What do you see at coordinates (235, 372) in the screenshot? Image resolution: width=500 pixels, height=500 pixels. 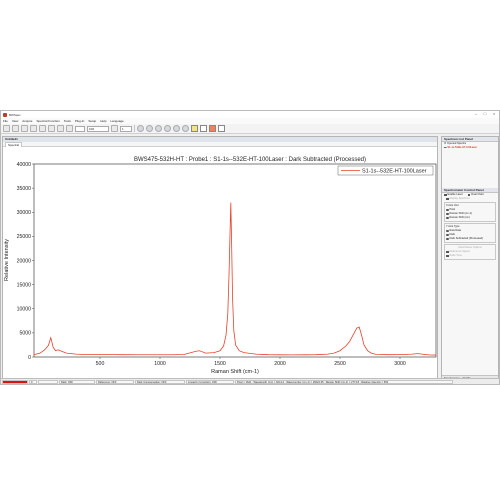 I see `x-axis-label: Raman Shift (cm-1)` at bounding box center [235, 372].